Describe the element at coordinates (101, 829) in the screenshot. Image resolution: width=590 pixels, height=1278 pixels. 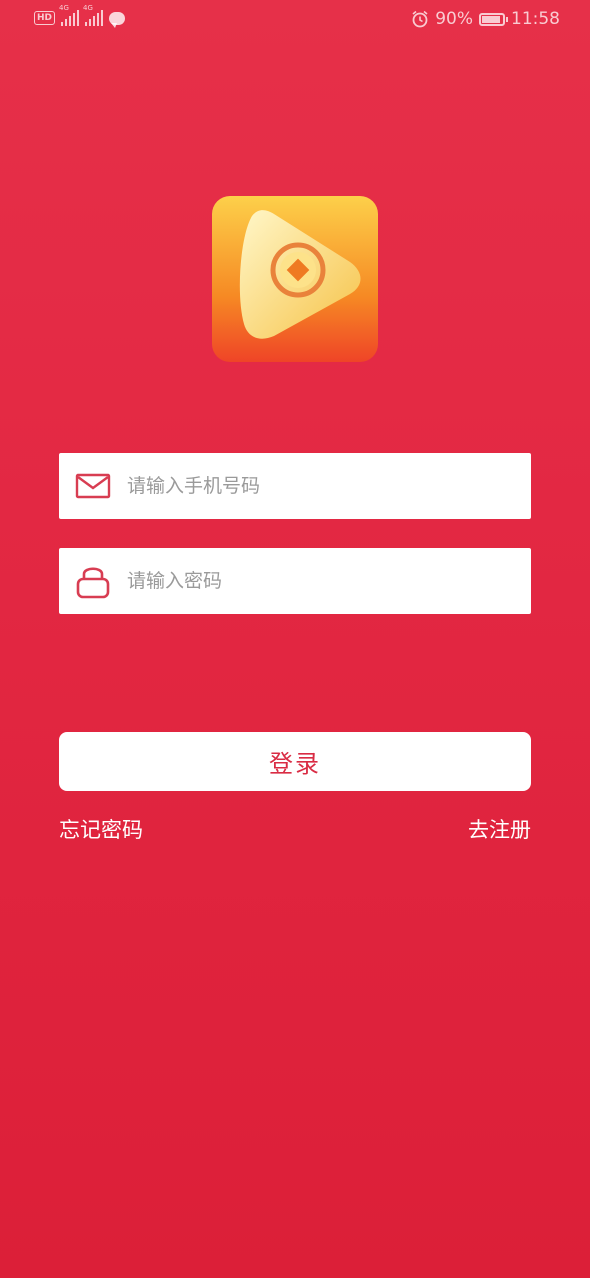
I see `forgot-password-link: 忘记密码` at that location.